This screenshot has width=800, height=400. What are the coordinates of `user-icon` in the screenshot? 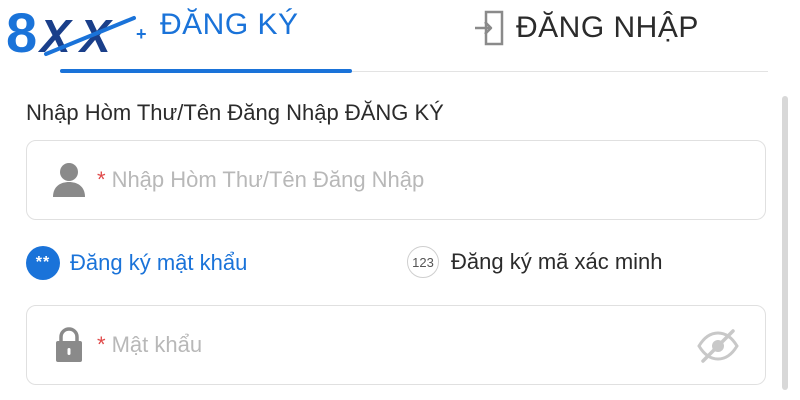 It's located at (69, 180).